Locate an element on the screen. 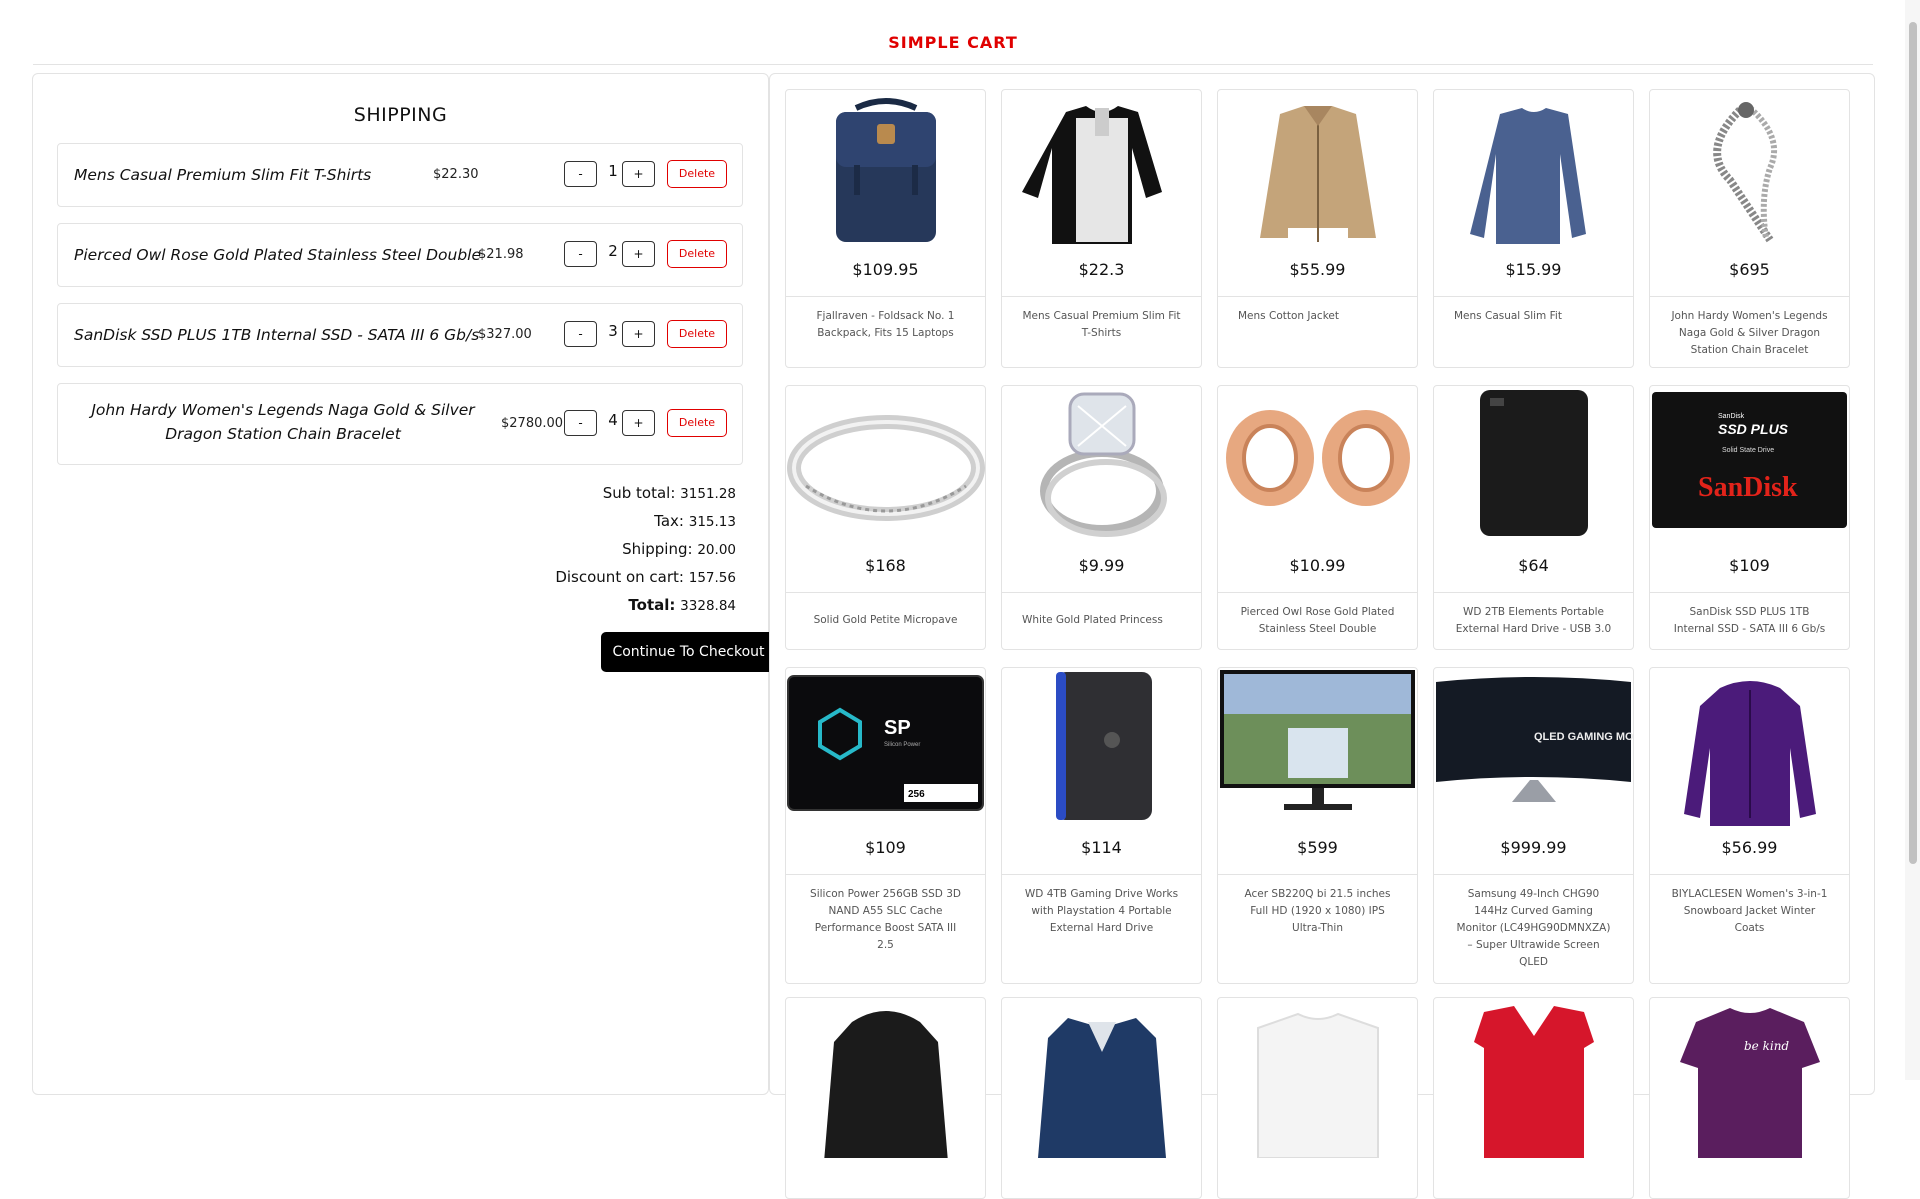 The image size is (1920, 1199). product-title: Solid Gold Petite Micropave is located at coordinates (885, 620).